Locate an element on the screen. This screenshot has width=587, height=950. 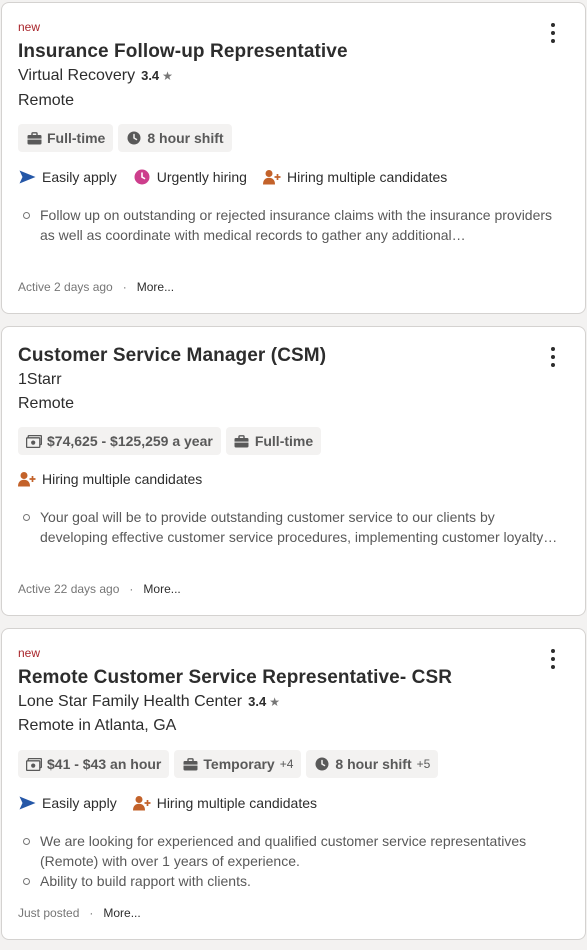
shift-pill: 8 hour shift is located at coordinates (175, 138).